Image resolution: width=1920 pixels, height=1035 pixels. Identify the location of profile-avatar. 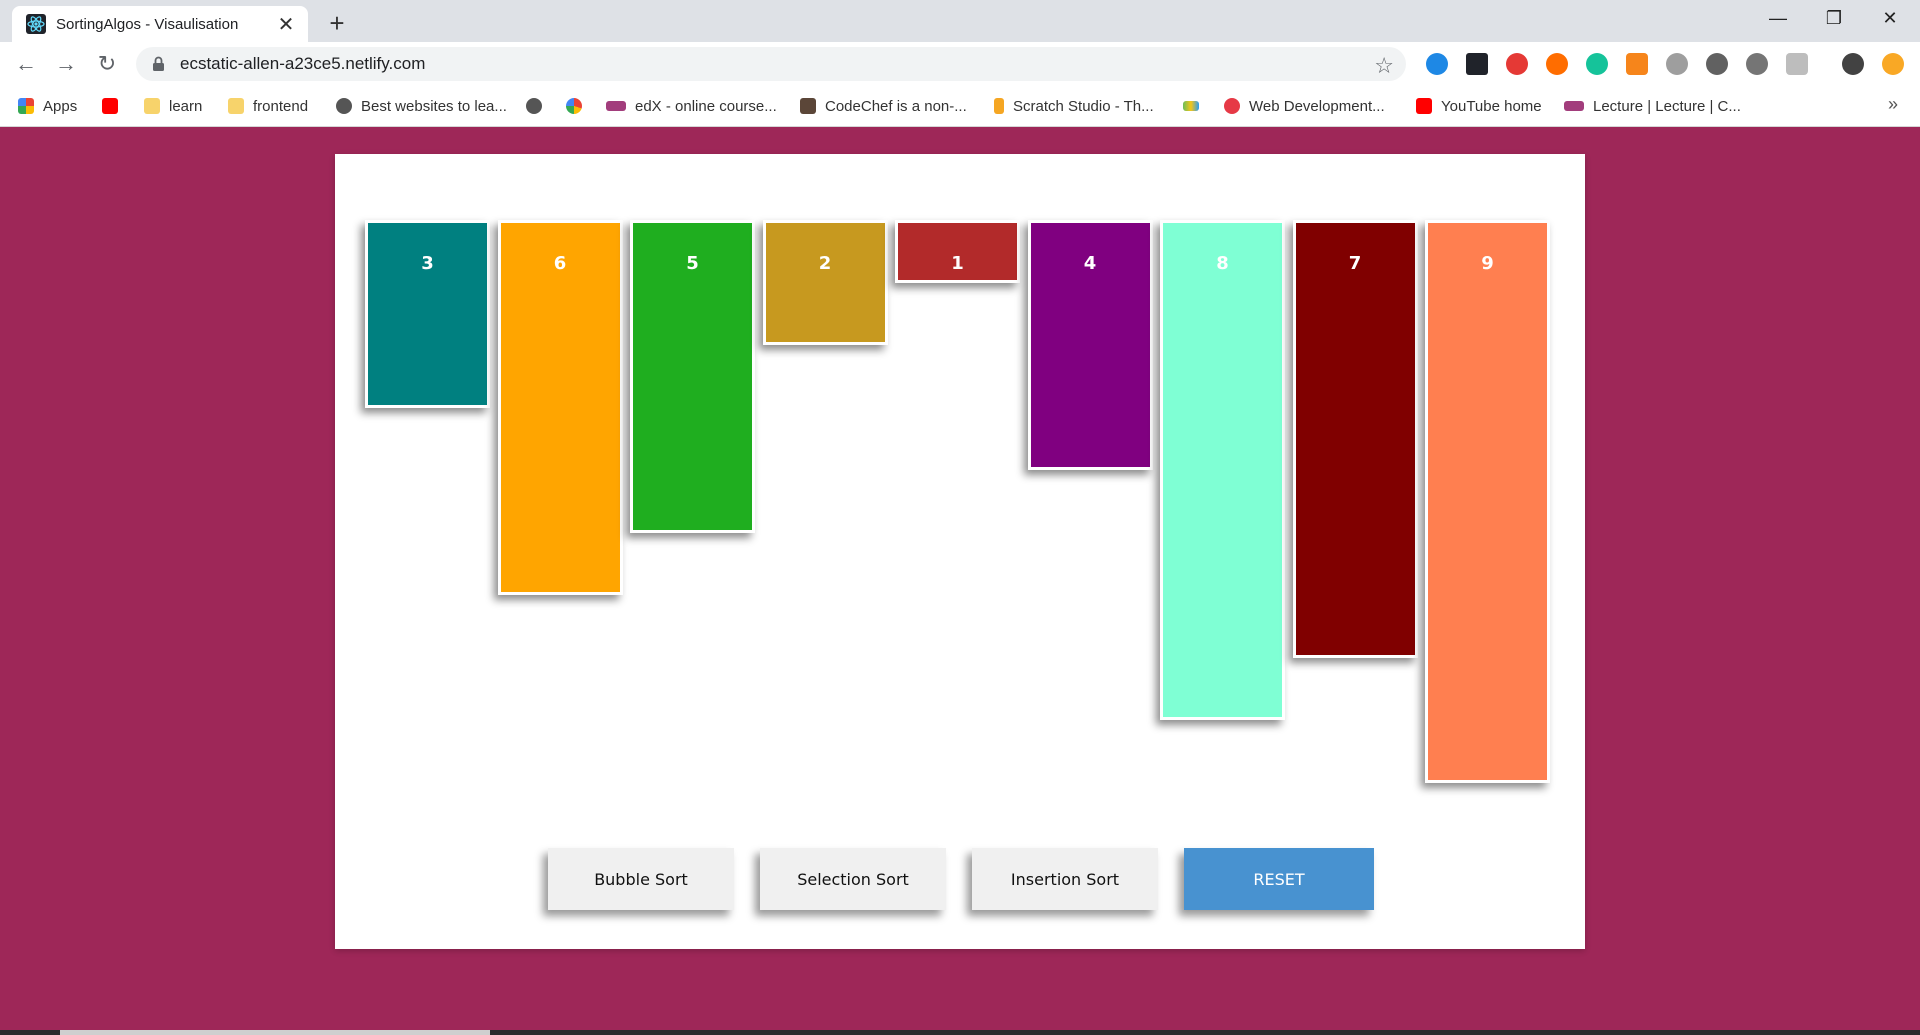
(1853, 64).